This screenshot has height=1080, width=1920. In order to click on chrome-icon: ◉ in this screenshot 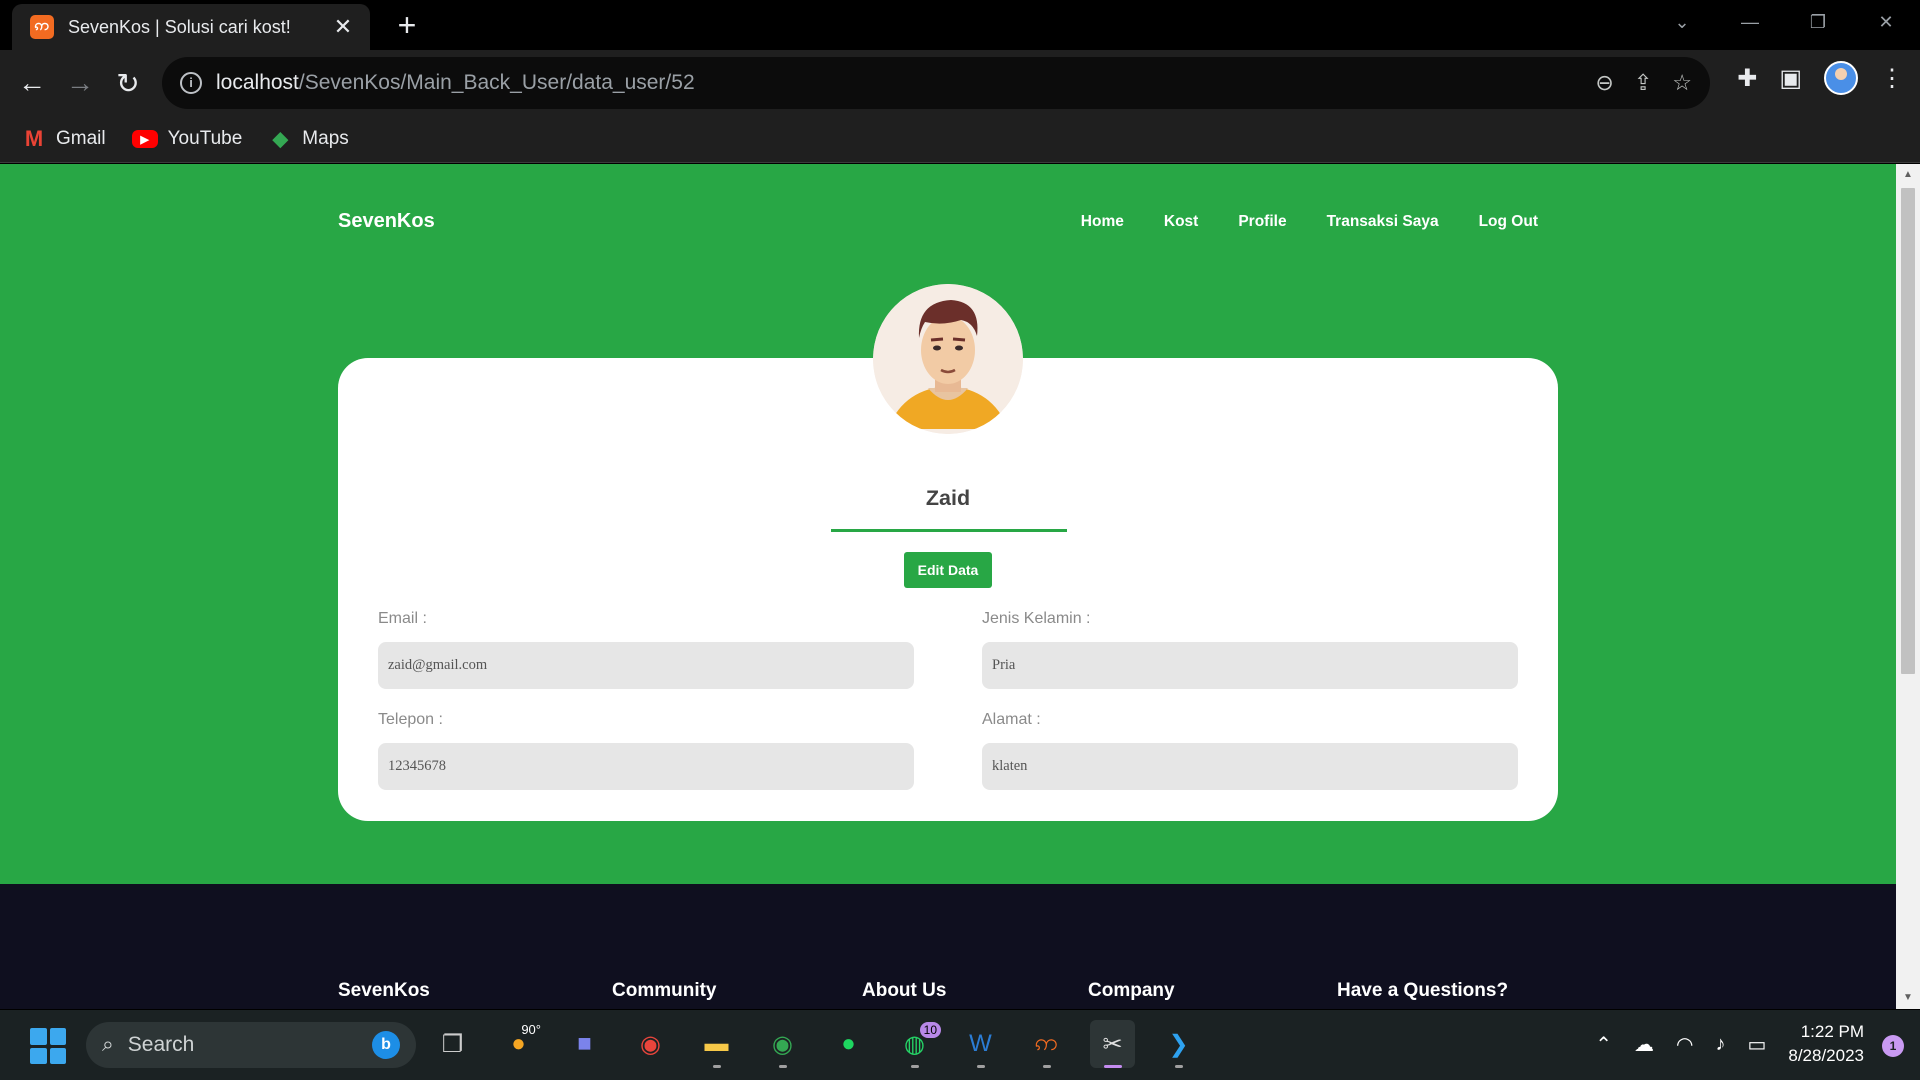, I will do `click(650, 1044)`.